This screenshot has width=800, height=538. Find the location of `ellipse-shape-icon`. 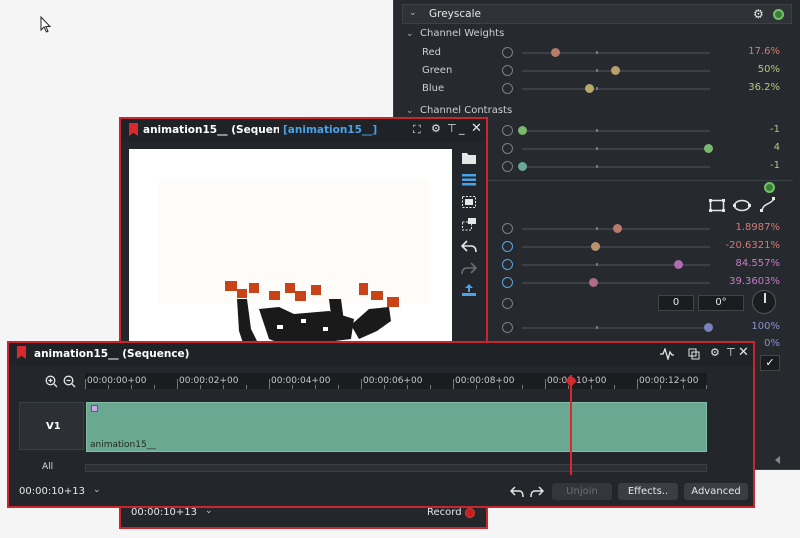

ellipse-shape-icon is located at coordinates (742, 205).